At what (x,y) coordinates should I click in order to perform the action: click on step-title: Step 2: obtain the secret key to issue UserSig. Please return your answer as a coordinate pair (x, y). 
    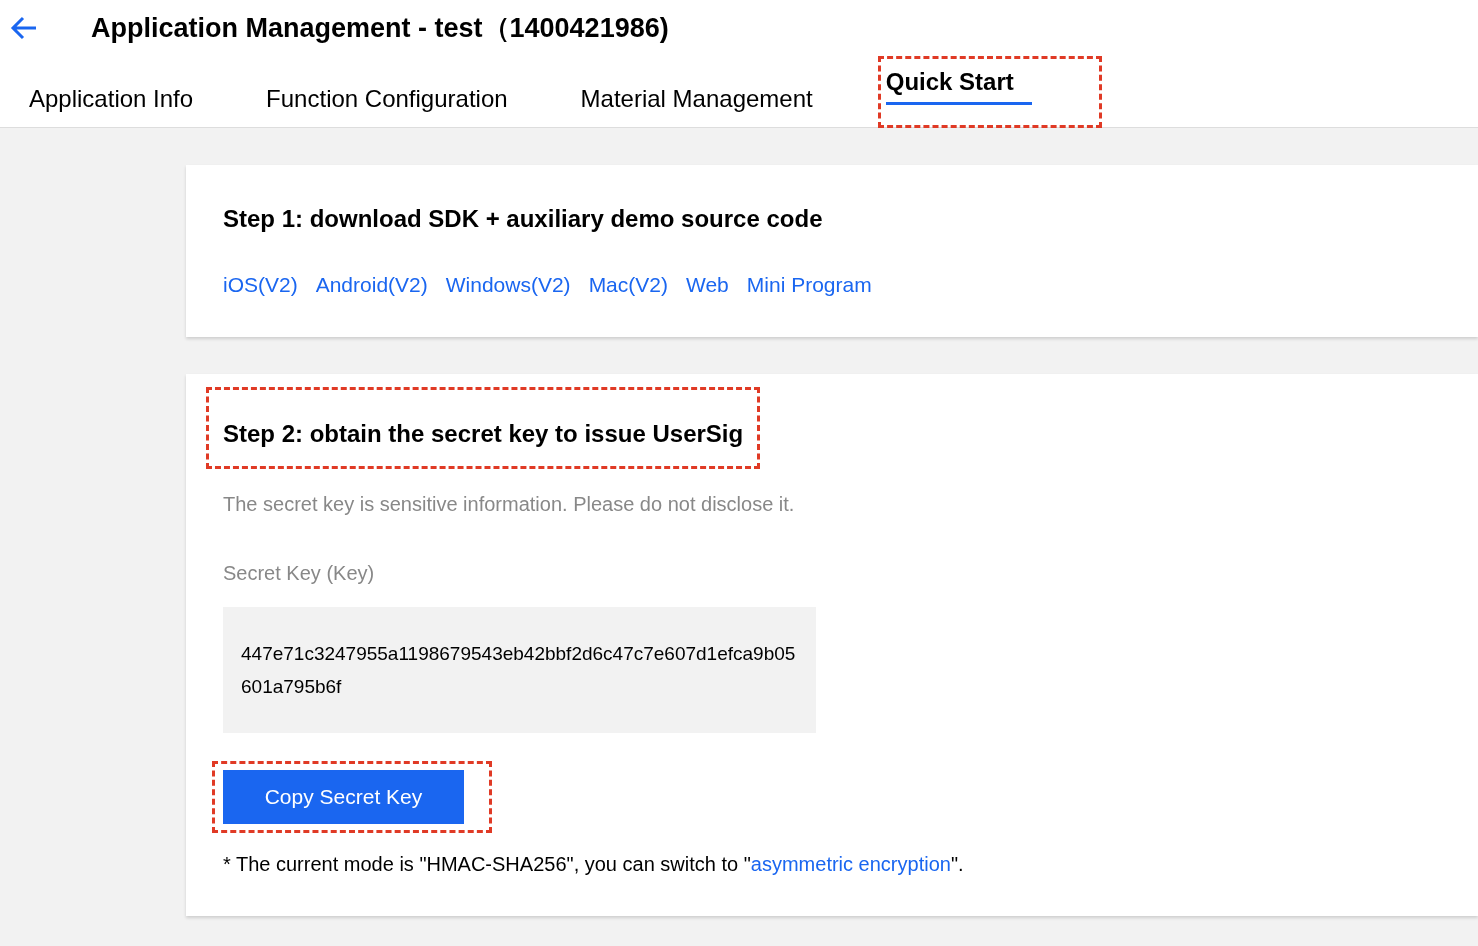
    Looking at the image, I should click on (483, 434).